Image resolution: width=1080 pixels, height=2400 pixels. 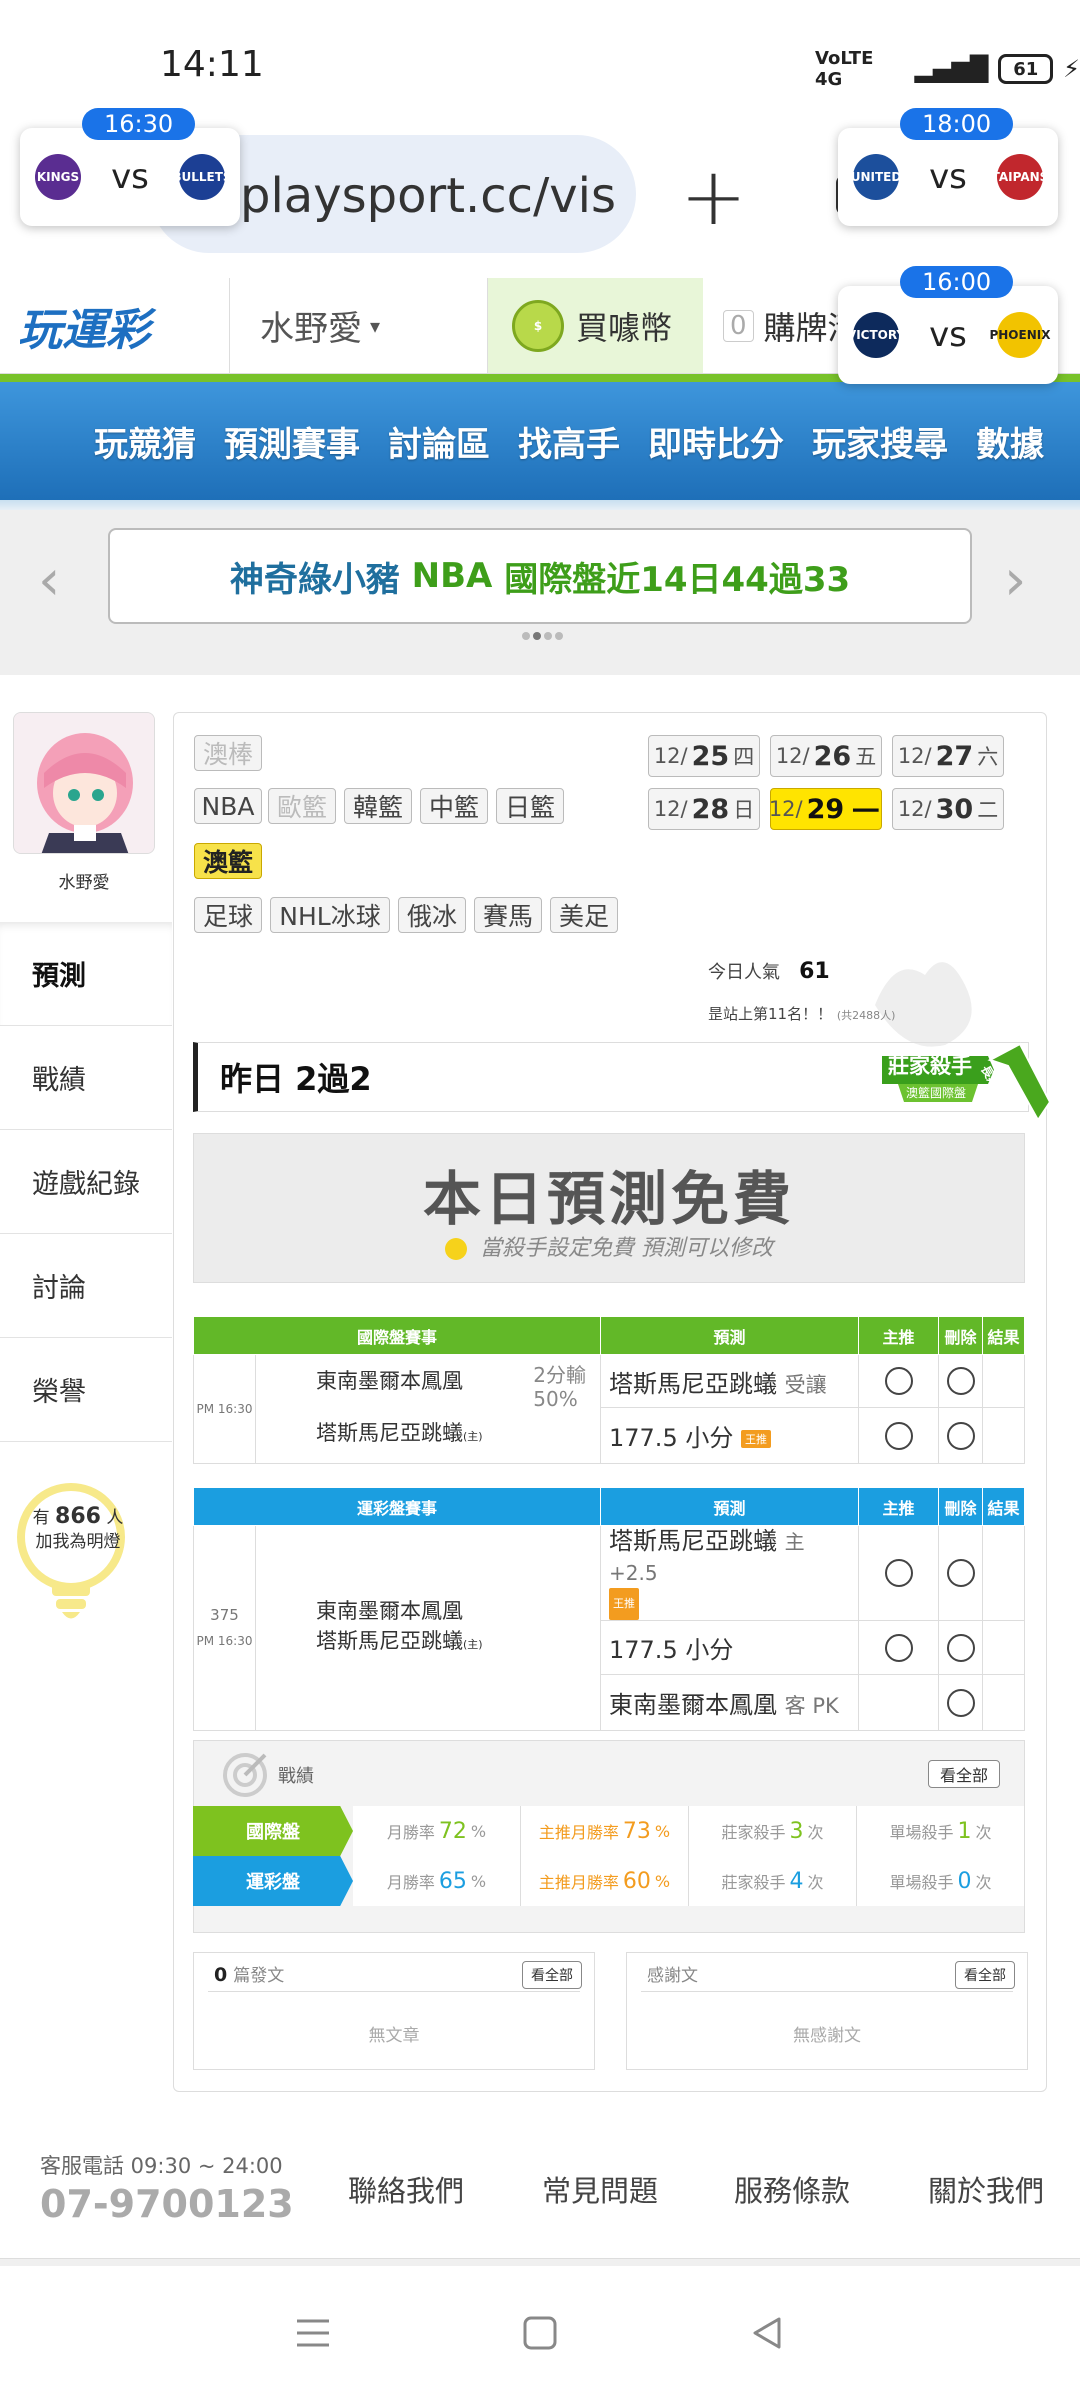 I want to click on nav-item-player-search: 玩家搜尋, so click(x=880, y=441).